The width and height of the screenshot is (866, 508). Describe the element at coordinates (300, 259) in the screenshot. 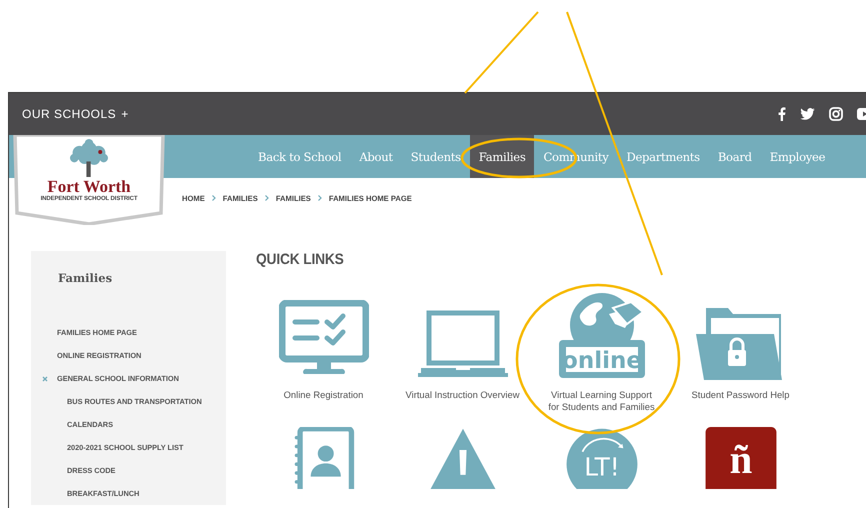

I see `section-heading: QUICK LINKS` at that location.